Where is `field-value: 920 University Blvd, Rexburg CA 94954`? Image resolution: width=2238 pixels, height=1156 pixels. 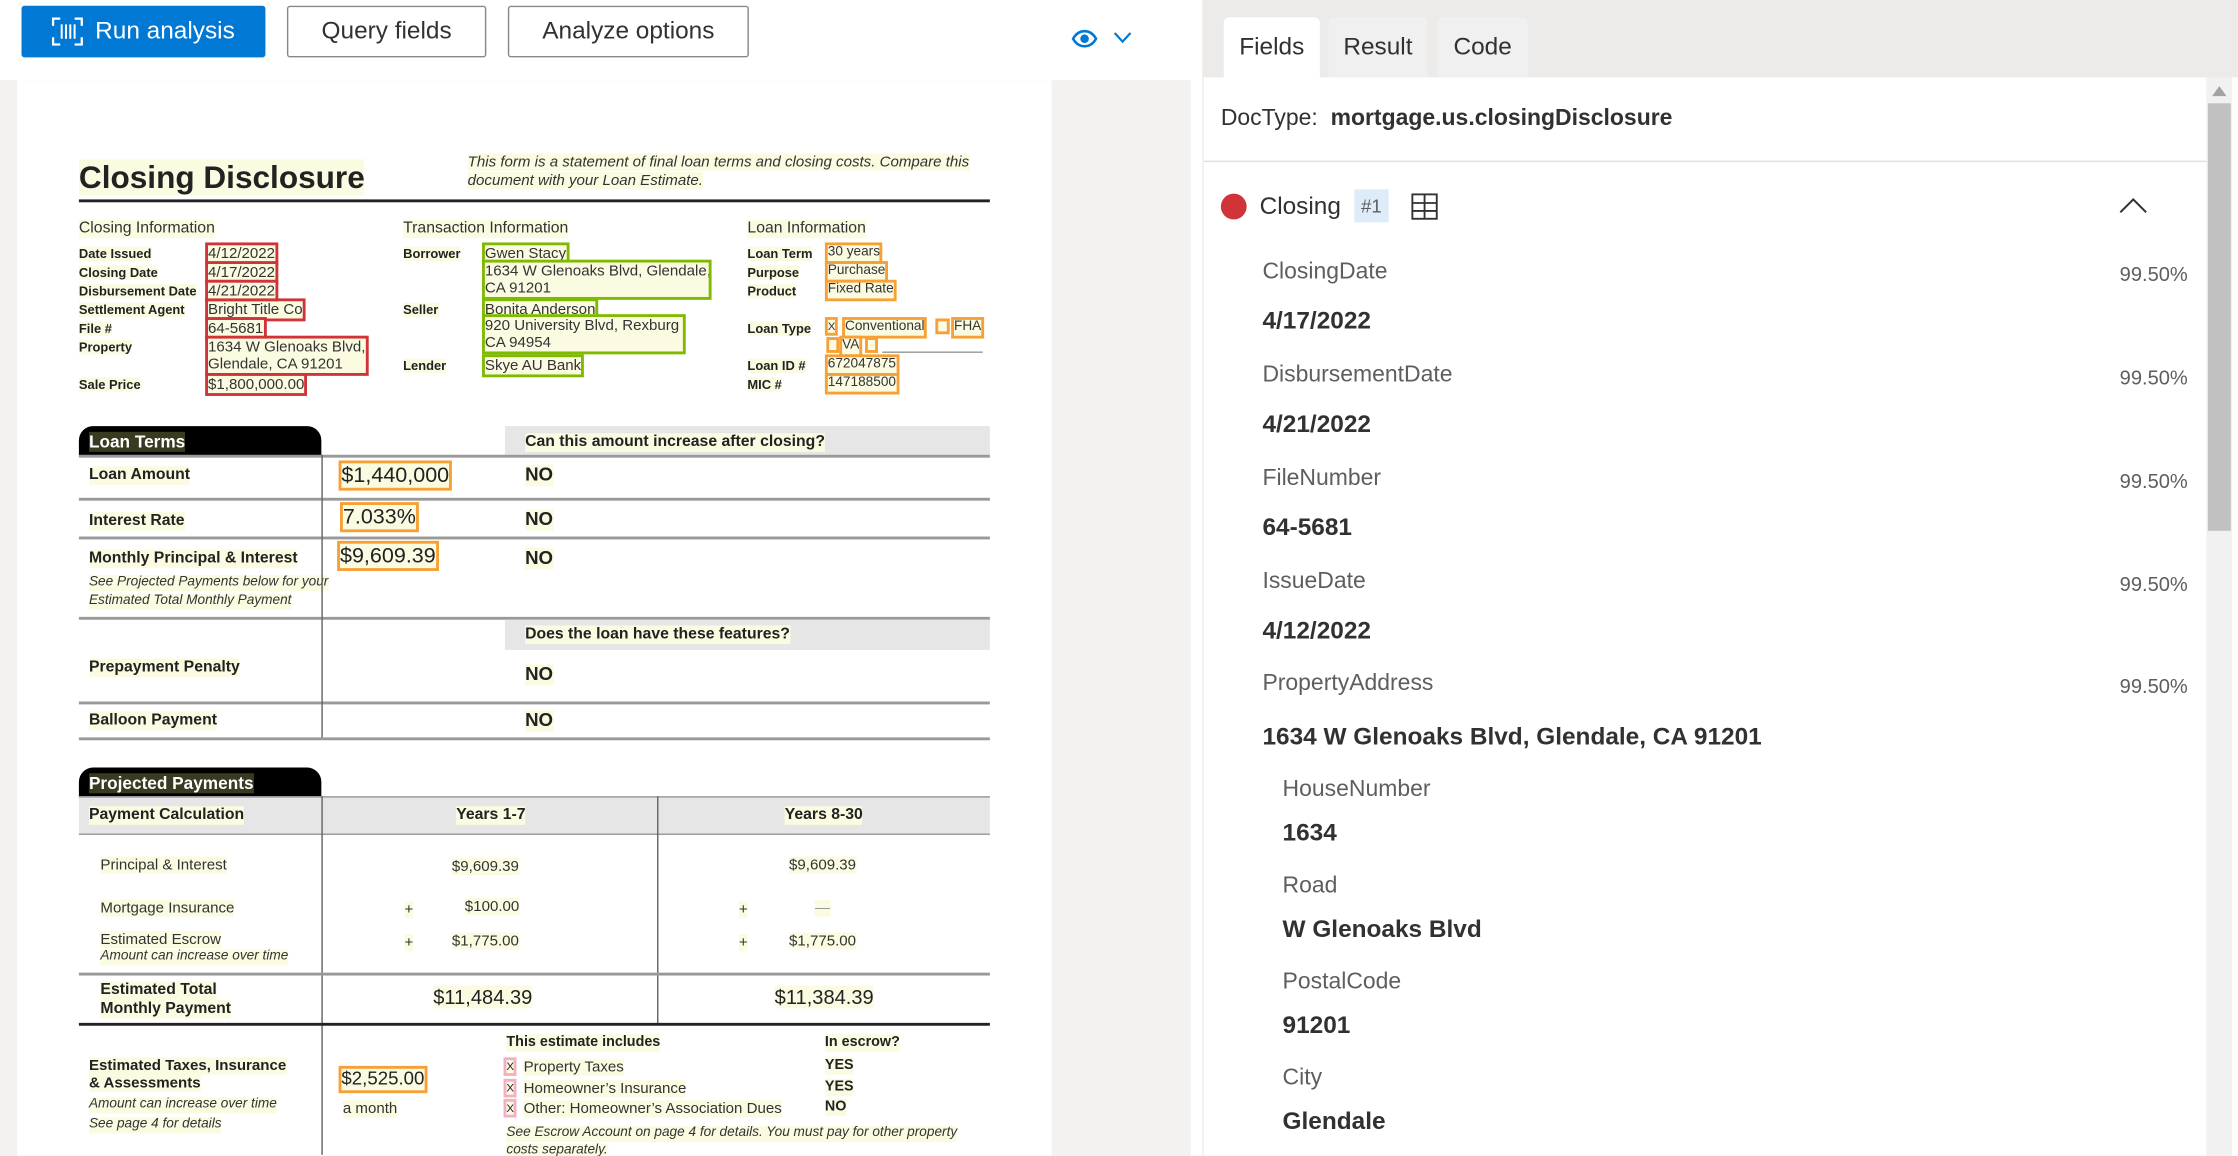
field-value: 920 University Blvd, Rexburg CA 94954 is located at coordinates (584, 334).